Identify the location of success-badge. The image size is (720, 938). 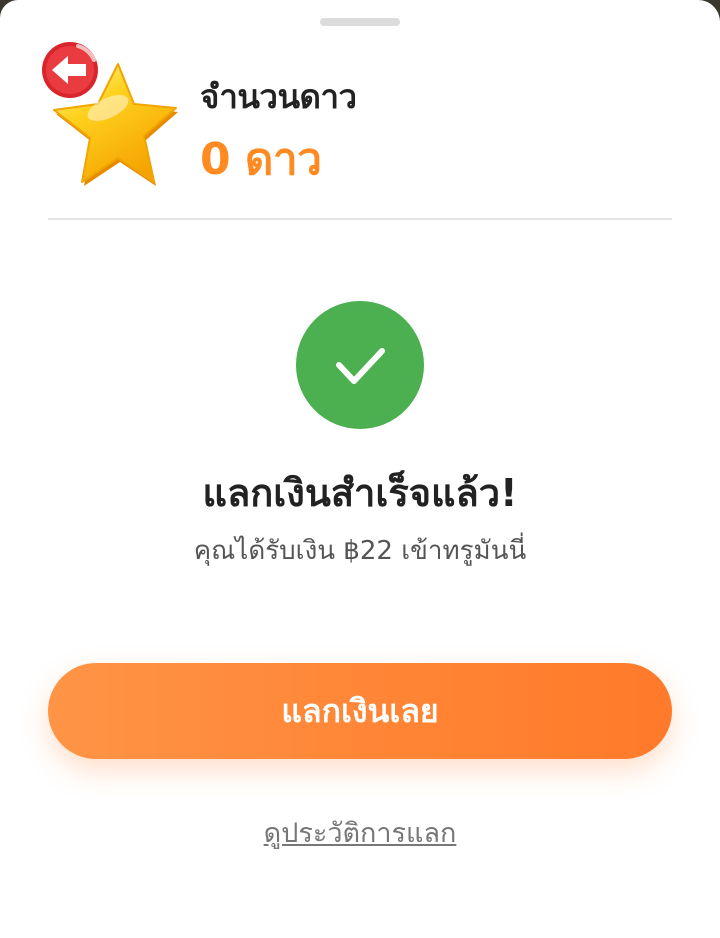
(360, 365).